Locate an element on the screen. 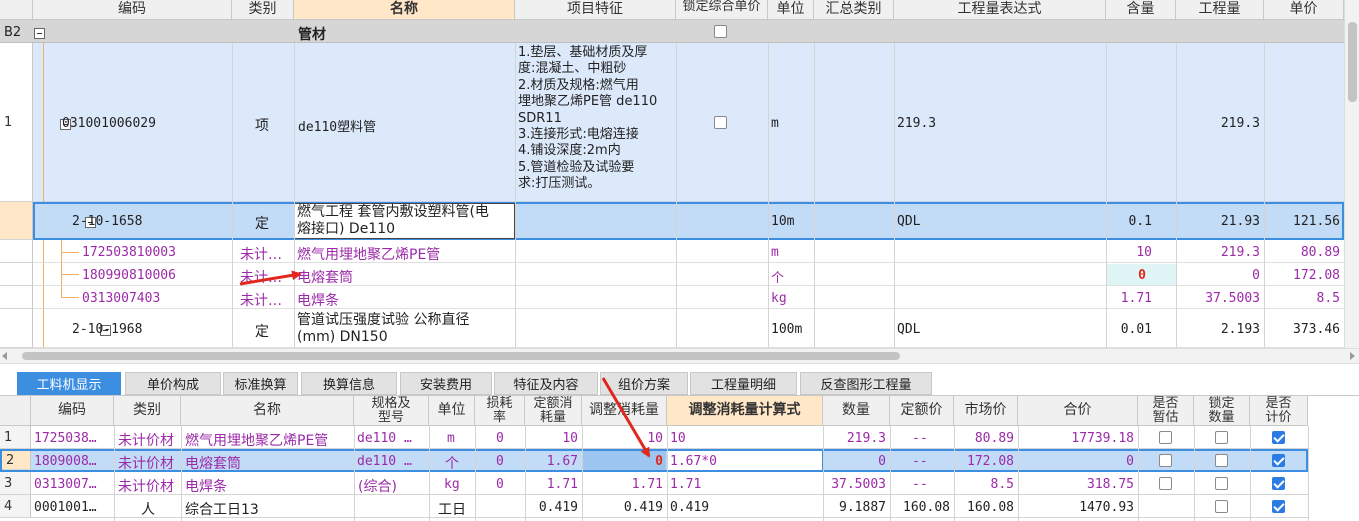  res-std: 1.67 is located at coordinates (562, 461).